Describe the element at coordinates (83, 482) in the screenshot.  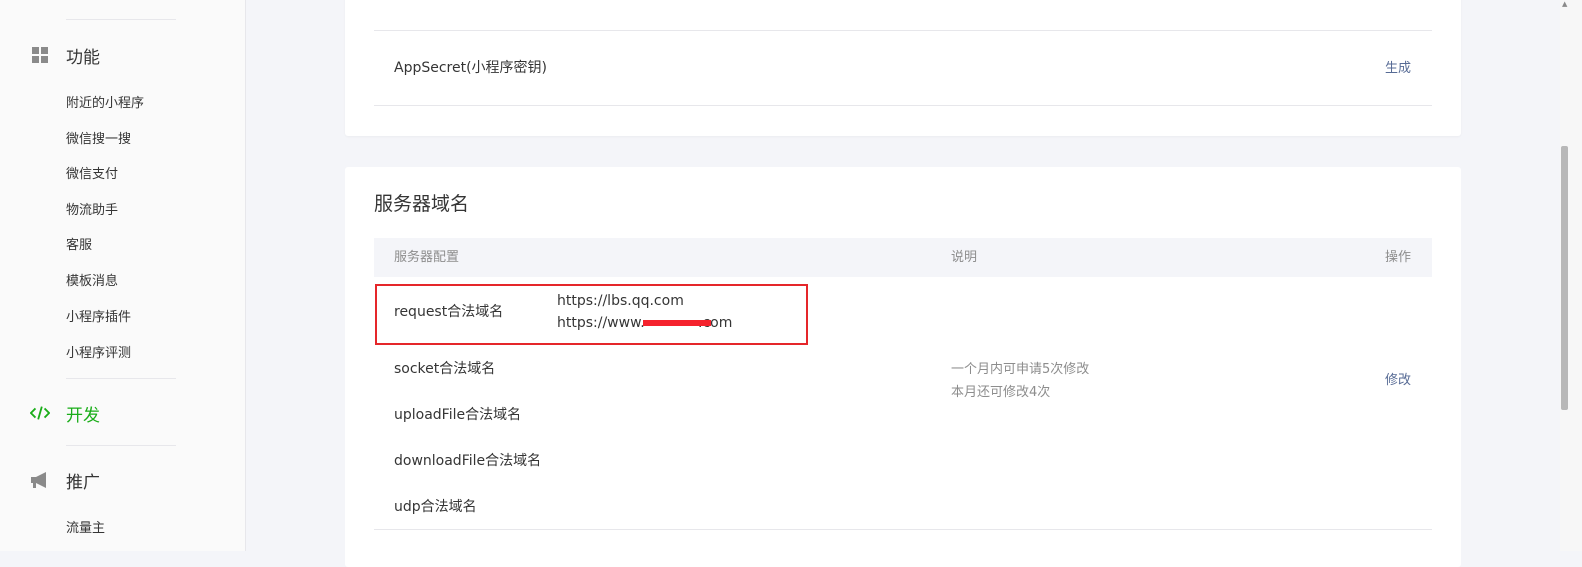
I see `sidebar-section-label: 推广` at that location.